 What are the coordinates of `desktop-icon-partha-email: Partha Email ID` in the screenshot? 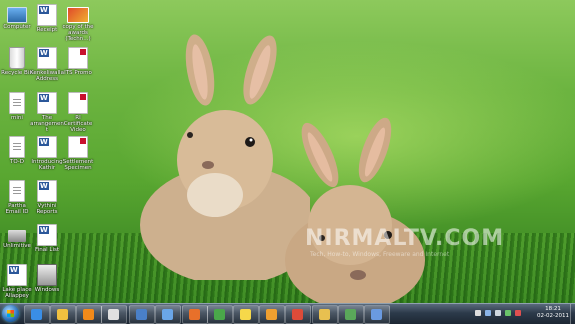 It's located at (17, 197).